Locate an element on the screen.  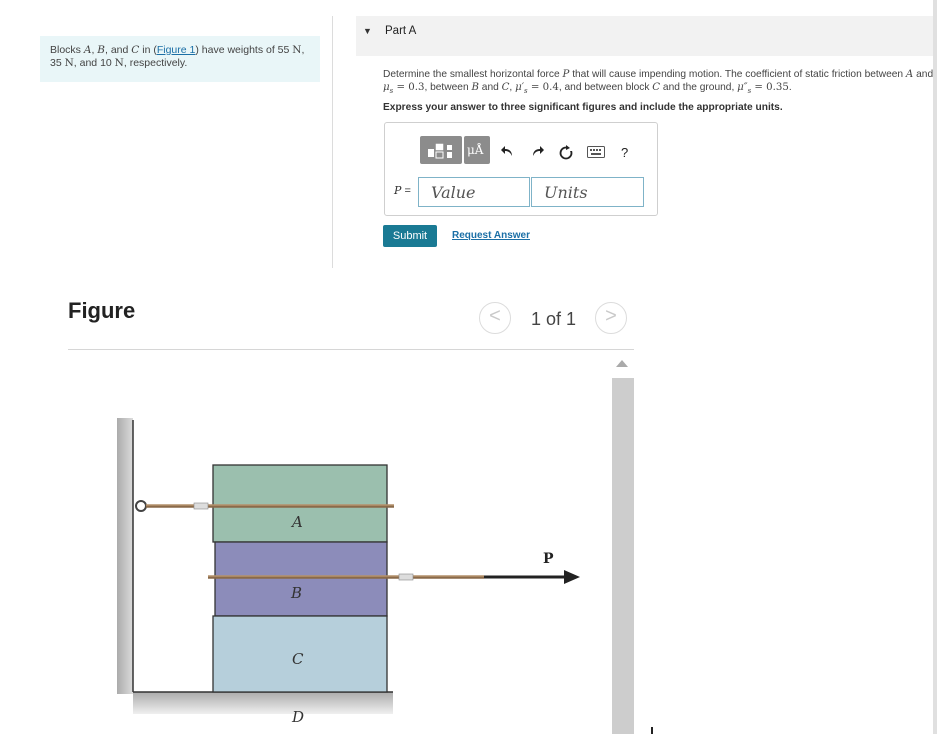
label-a: A is located at coordinates (296, 522).